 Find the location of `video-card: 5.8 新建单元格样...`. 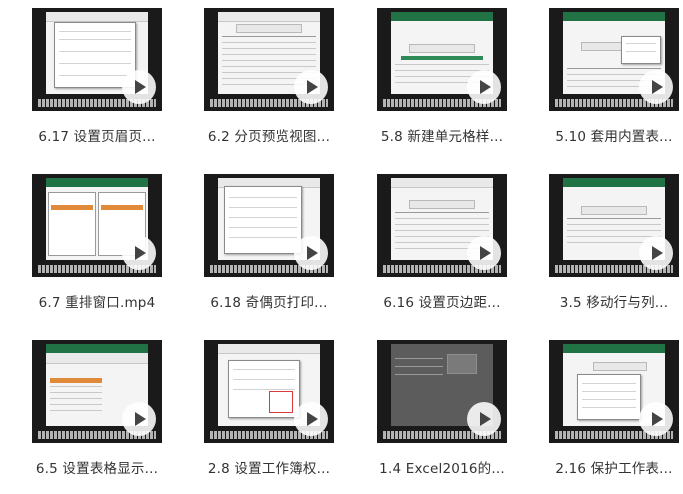

video-card: 5.8 新建单元格样... is located at coordinates (442, 83).